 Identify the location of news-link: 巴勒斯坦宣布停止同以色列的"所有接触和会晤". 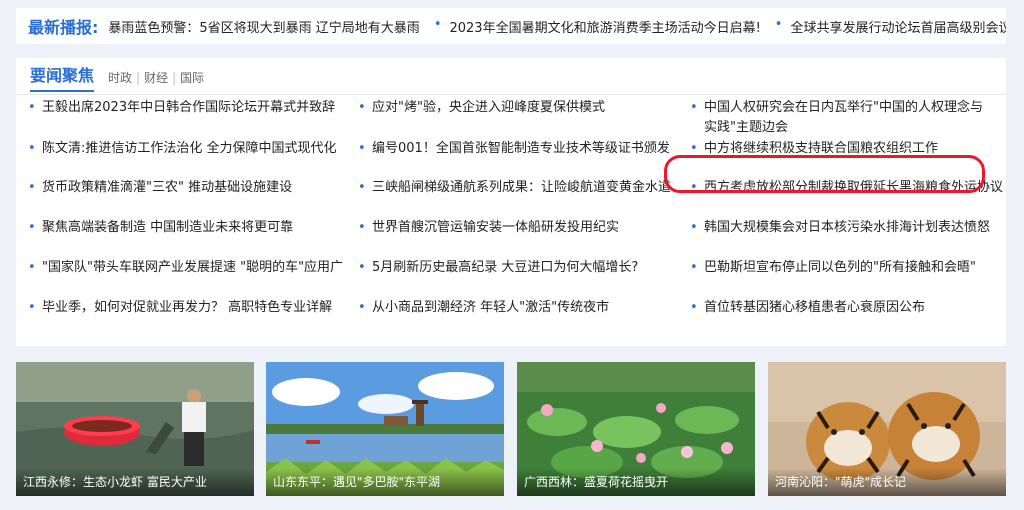
(840, 268).